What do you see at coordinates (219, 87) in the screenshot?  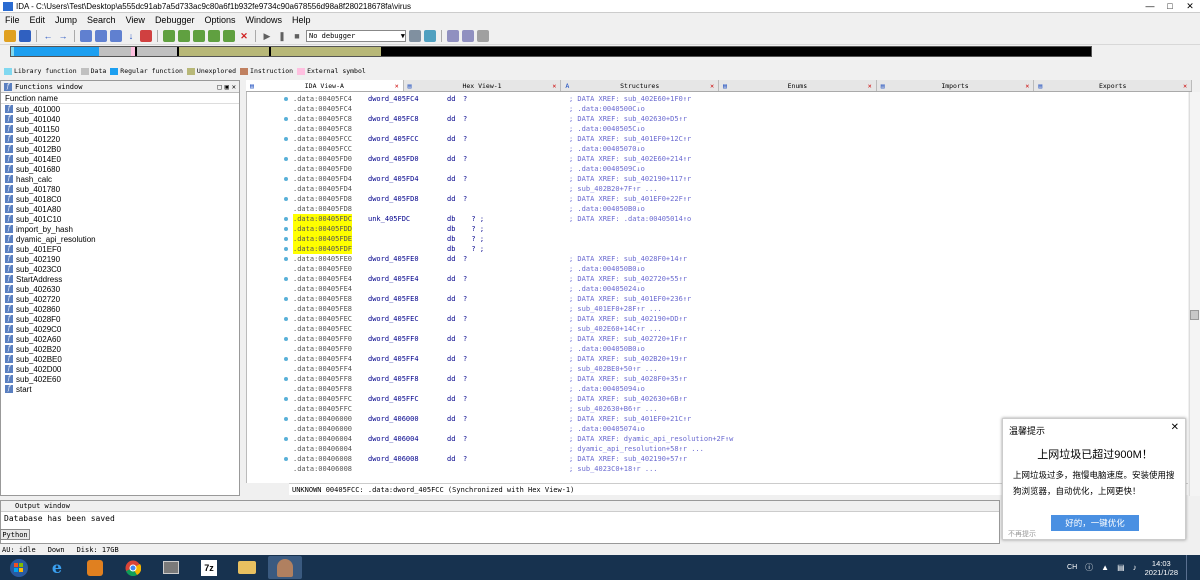 I see `float-icon: □` at bounding box center [219, 87].